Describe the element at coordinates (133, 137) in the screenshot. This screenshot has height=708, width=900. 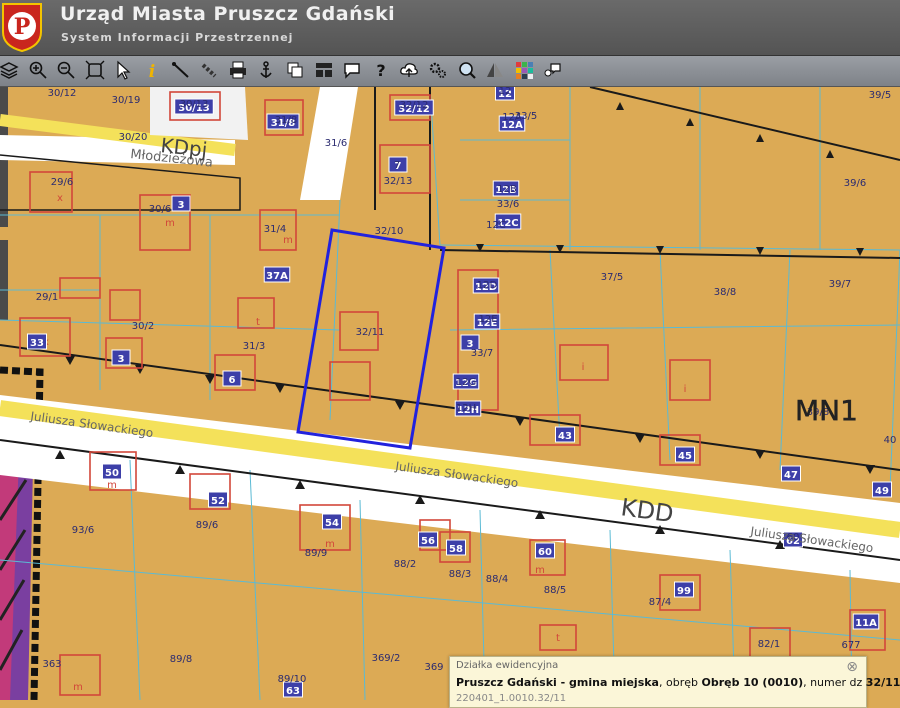
I see `parcel-label: 30/20` at that location.